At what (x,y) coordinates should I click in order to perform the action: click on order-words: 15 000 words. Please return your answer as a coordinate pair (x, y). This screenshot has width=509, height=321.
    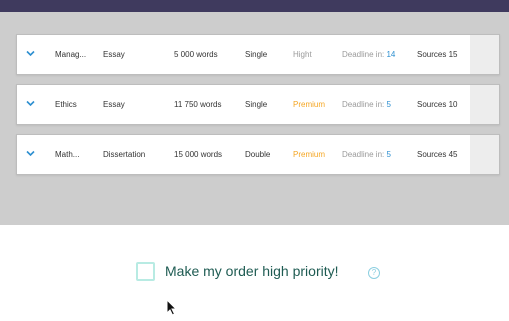
    Looking at the image, I should click on (198, 154).